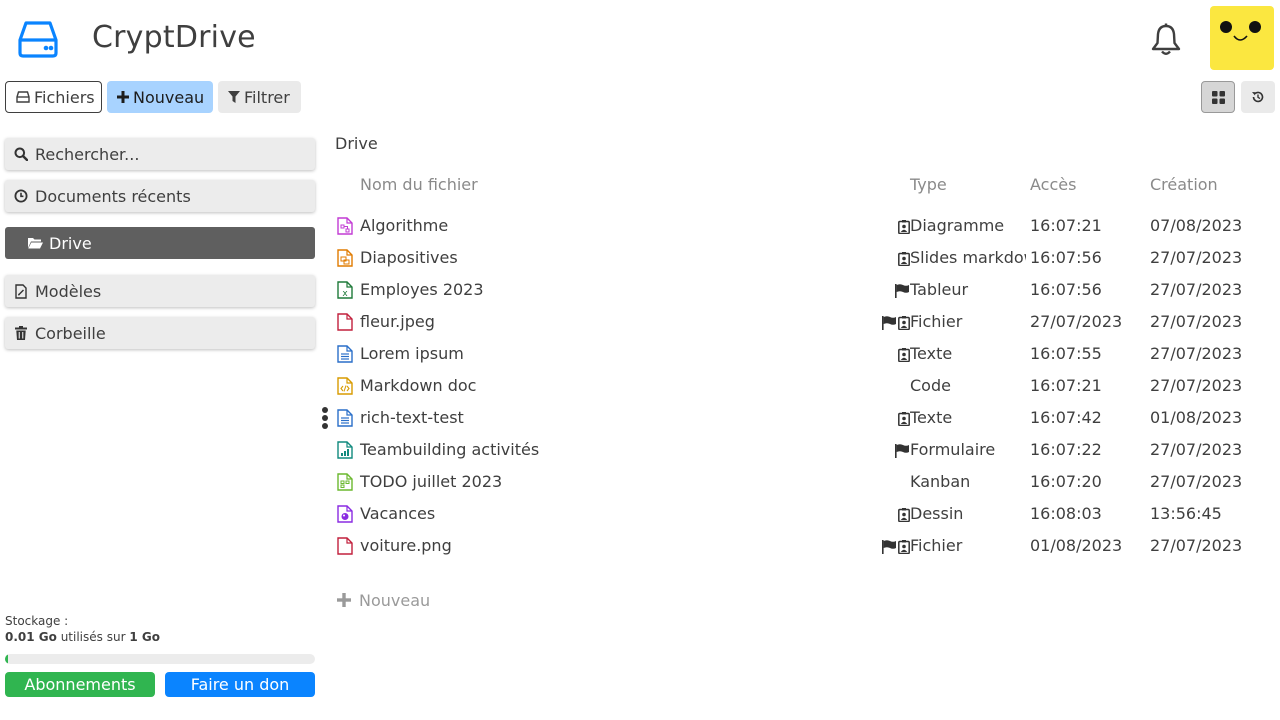 The height and width of the screenshot is (720, 1280). I want to click on file-name: Teambuilding activités, so click(450, 449).